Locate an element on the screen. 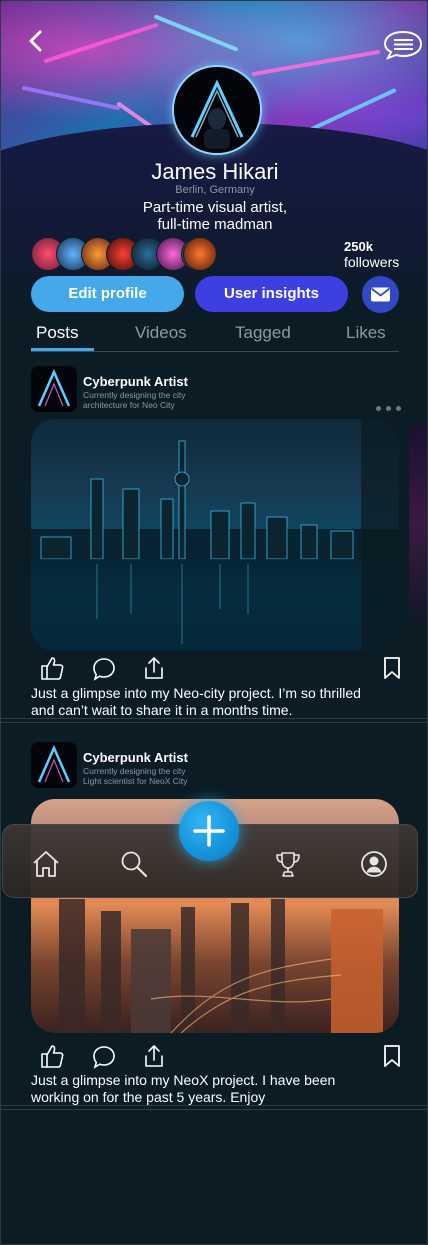  plus-icon is located at coordinates (209, 831).